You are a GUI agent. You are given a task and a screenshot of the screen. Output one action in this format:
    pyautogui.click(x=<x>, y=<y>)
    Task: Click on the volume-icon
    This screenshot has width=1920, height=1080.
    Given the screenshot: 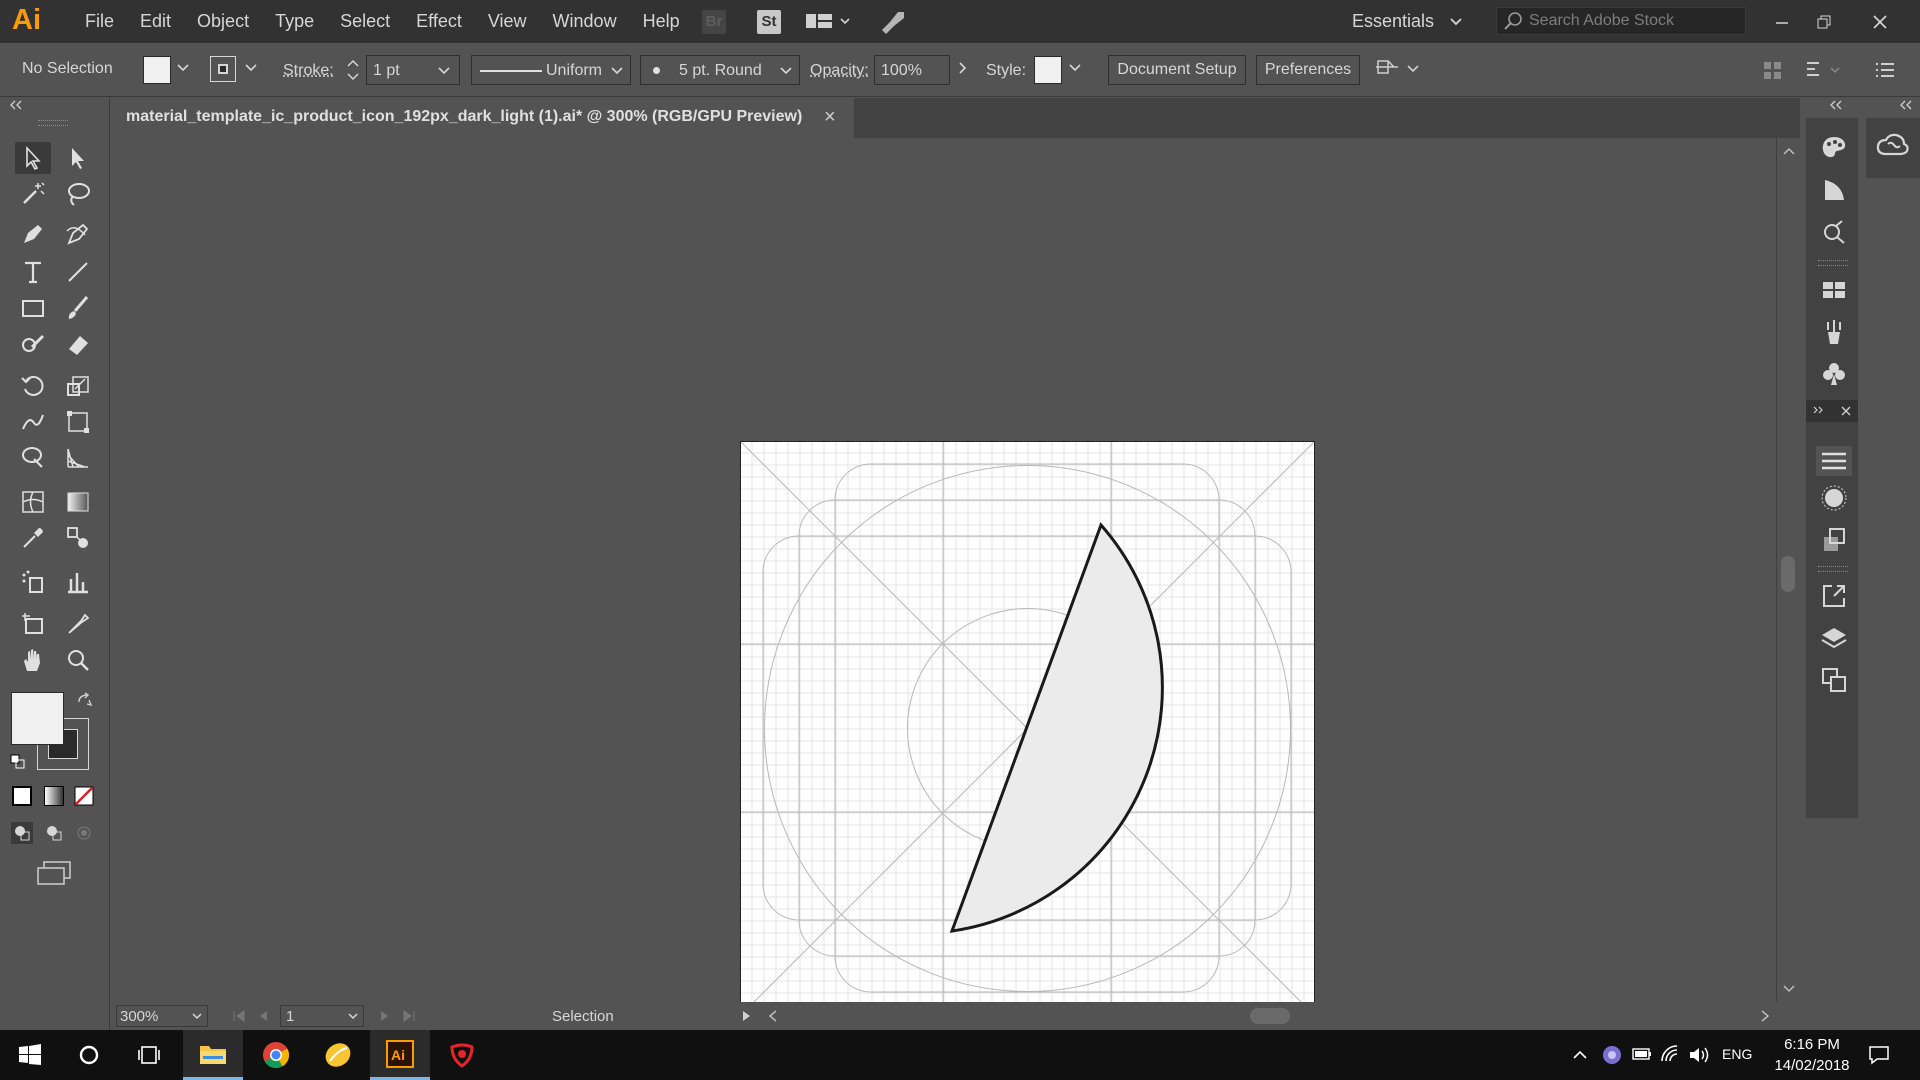 What is the action you would take?
    pyautogui.click(x=1699, y=1055)
    